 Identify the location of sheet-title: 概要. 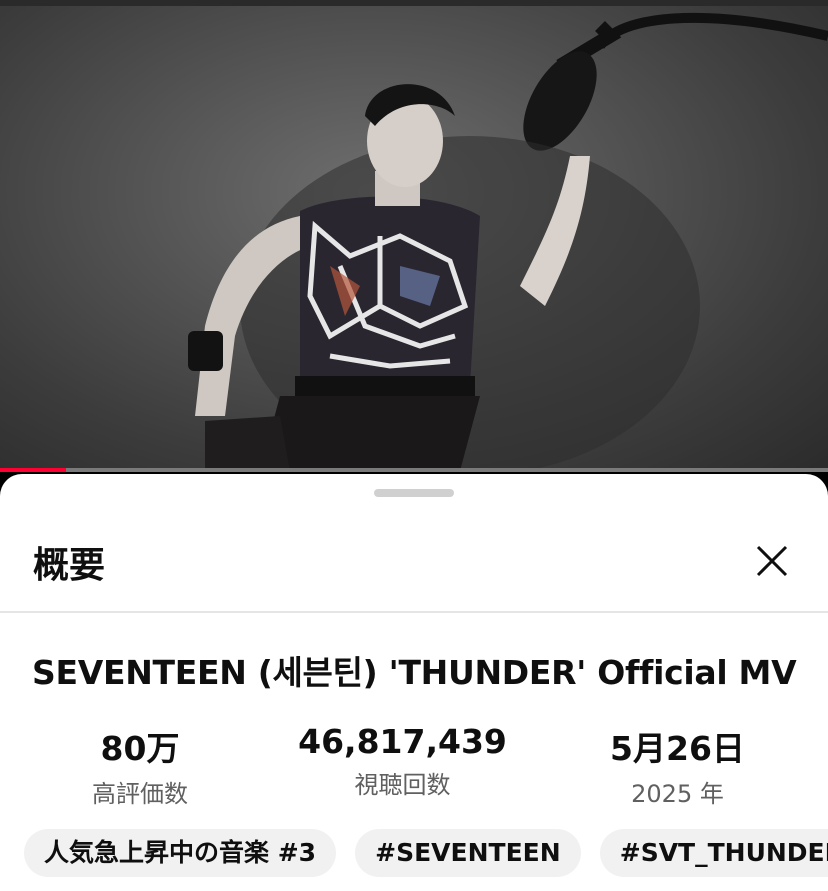
(69, 565).